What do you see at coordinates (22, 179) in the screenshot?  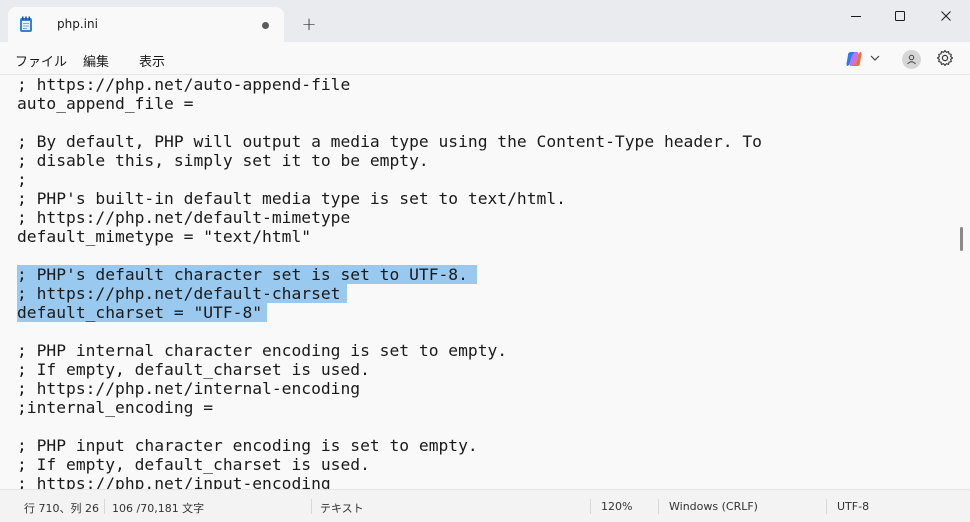 I see `editor-line: ;` at bounding box center [22, 179].